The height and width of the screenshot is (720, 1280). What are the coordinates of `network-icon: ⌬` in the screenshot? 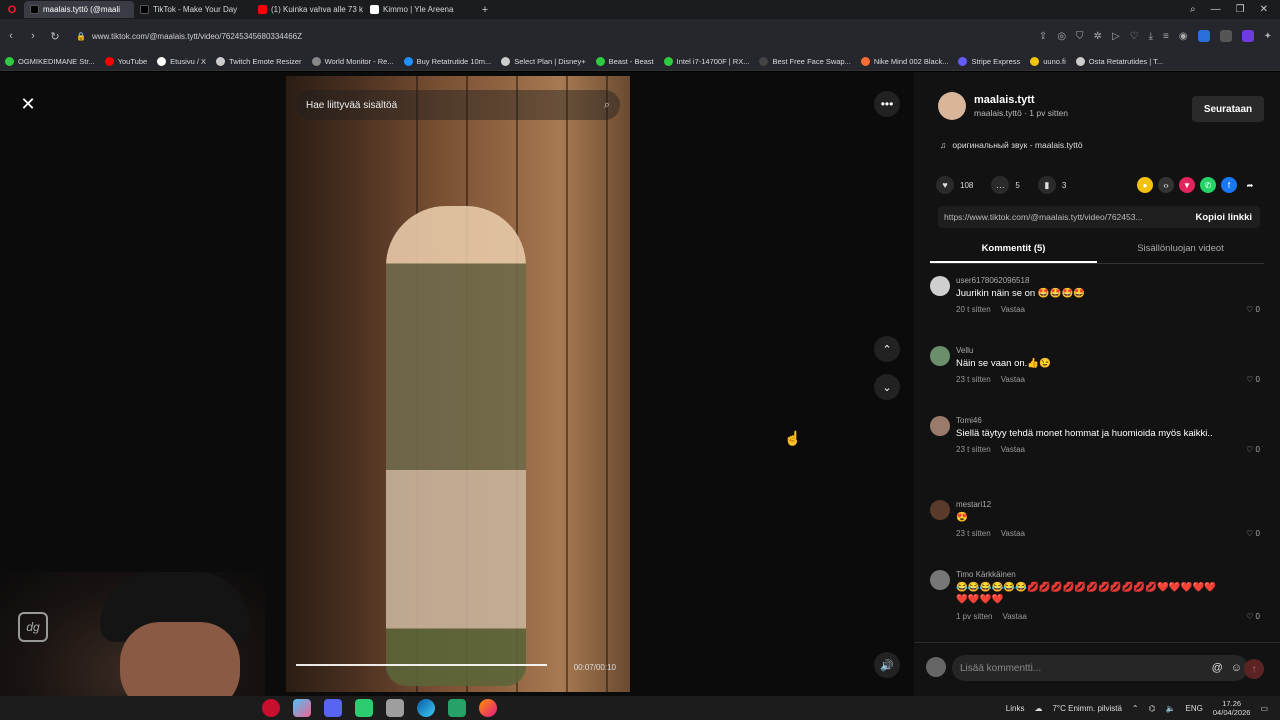 It's located at (1152, 708).